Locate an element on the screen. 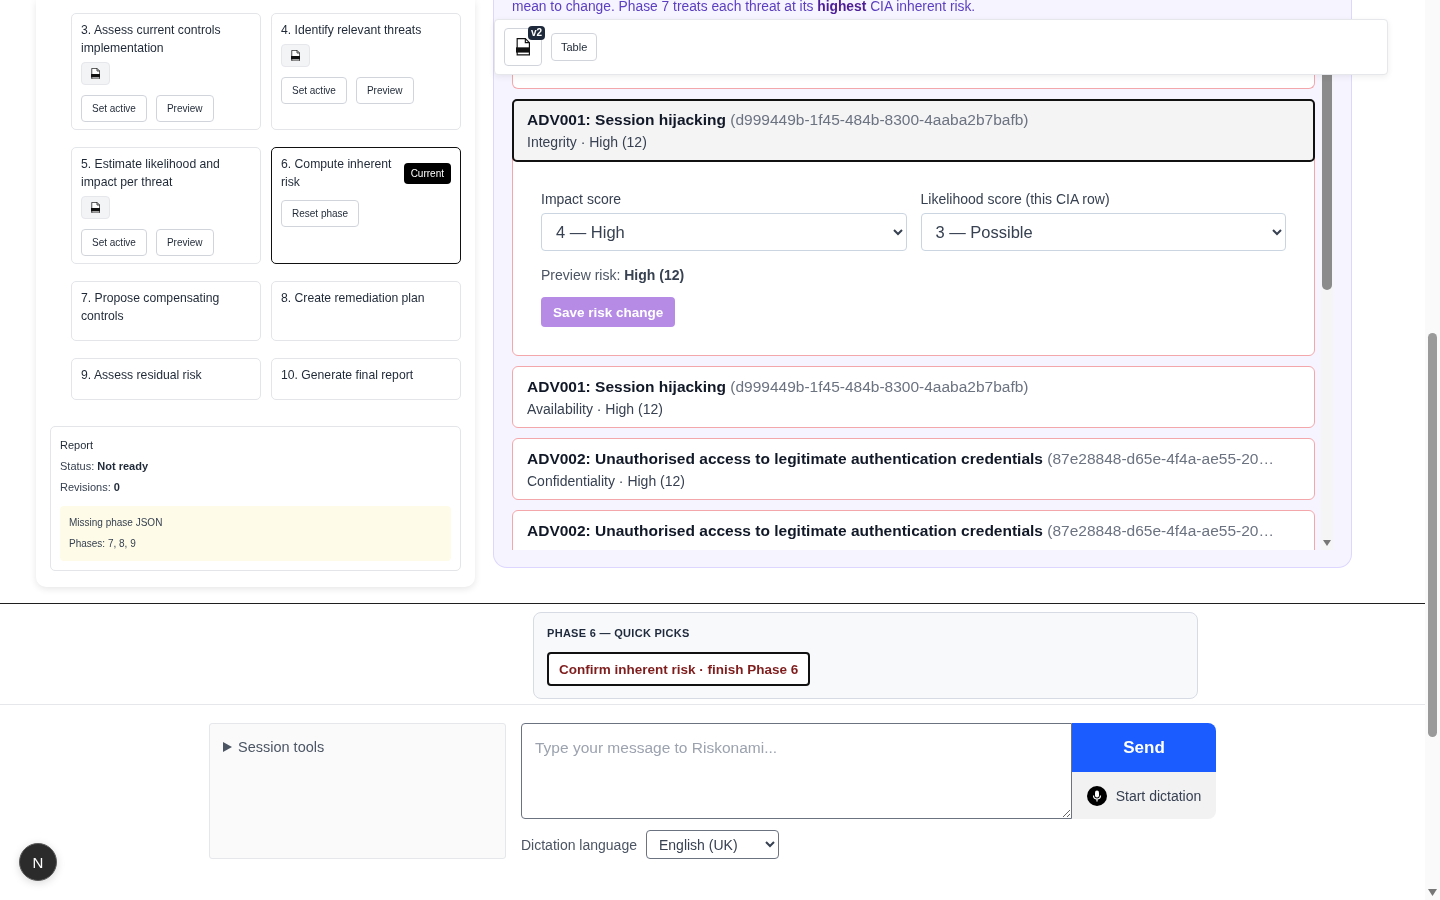 The image size is (1440, 900). dev-tools-badge: N is located at coordinates (38, 862).